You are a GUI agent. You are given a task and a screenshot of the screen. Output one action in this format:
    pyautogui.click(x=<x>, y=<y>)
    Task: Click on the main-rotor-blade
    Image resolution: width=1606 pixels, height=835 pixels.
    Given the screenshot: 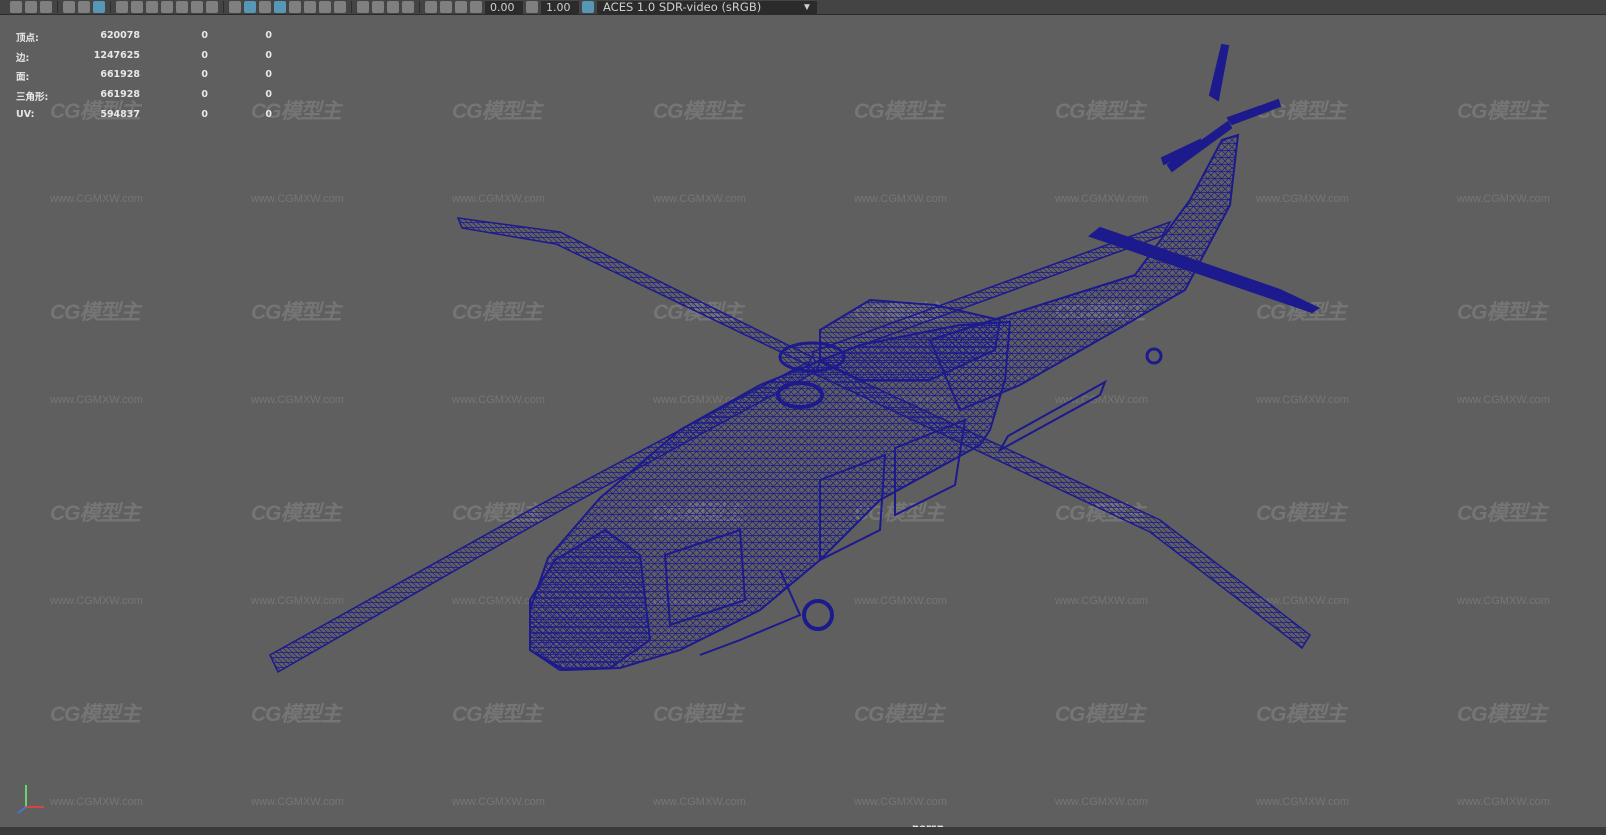 What is the action you would take?
    pyautogui.click(x=635, y=291)
    